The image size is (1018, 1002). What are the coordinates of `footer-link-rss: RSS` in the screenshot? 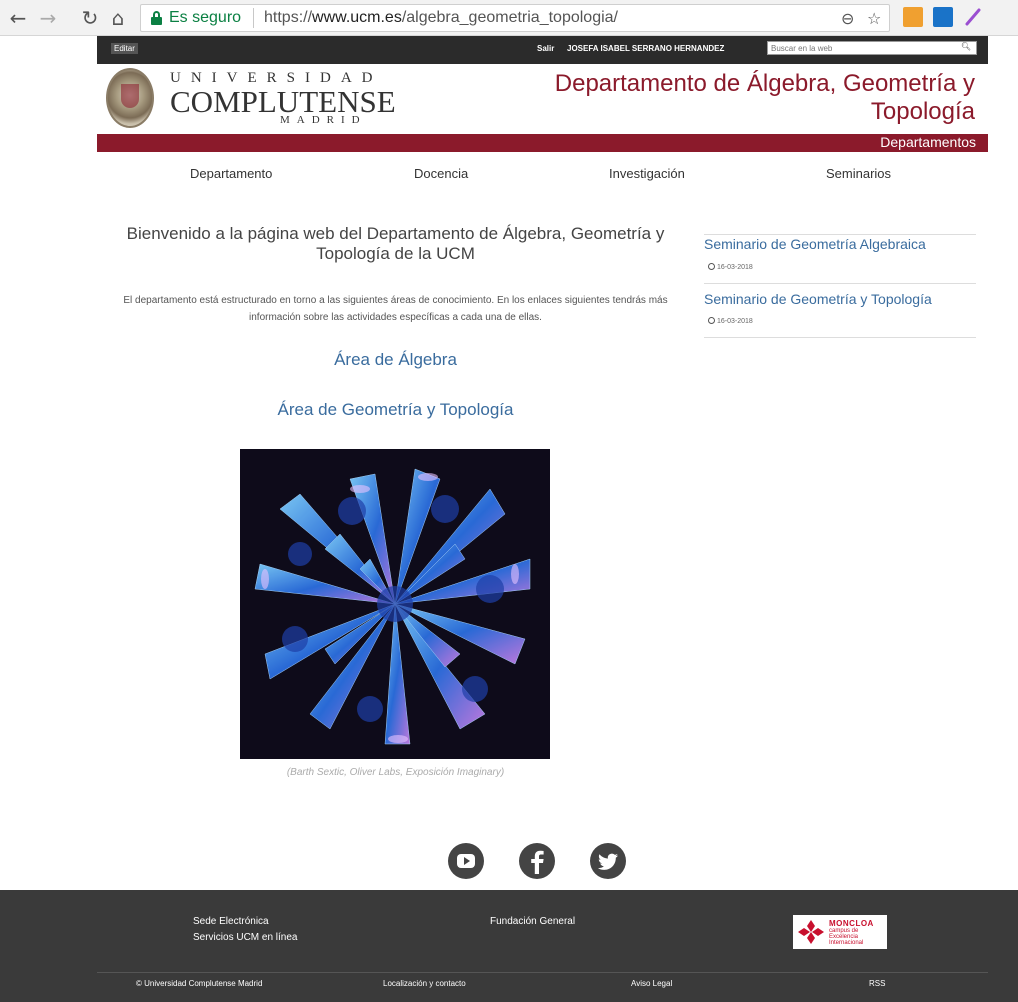 It's located at (877, 983).